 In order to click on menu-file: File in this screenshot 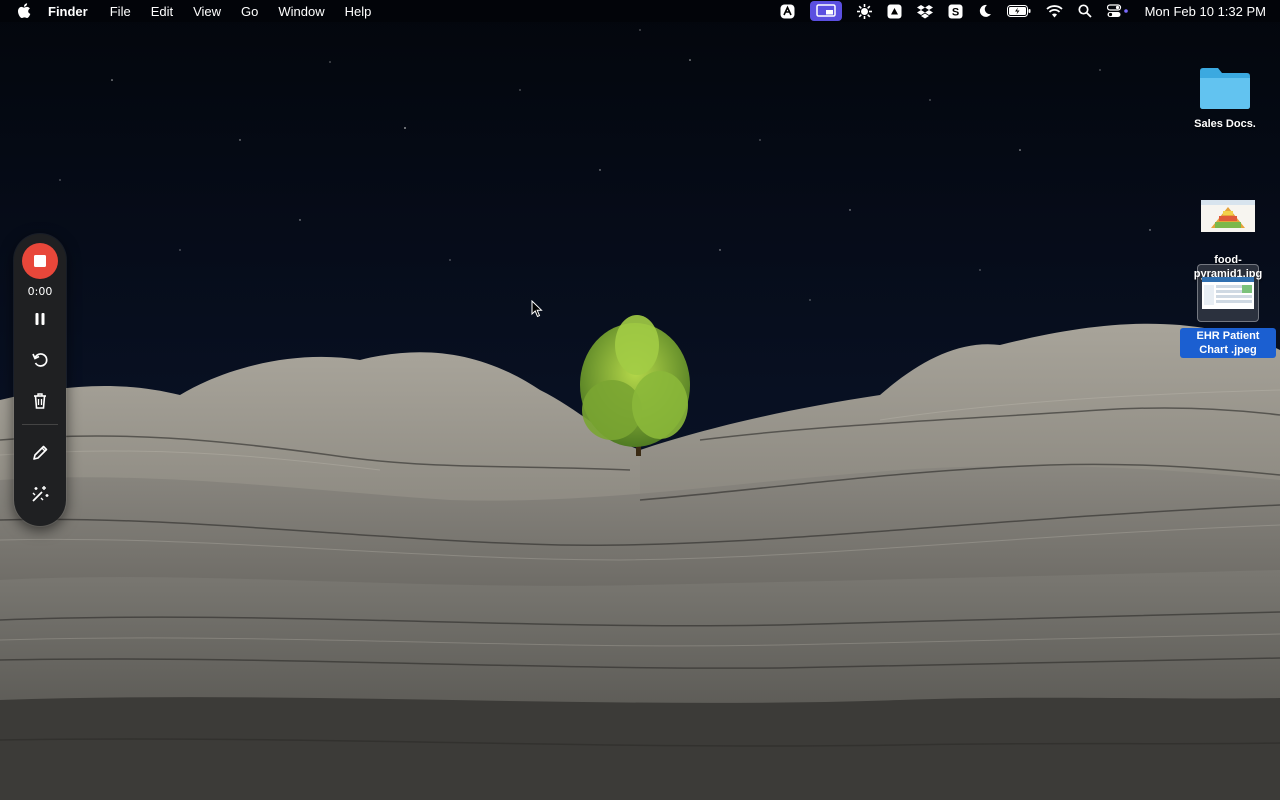, I will do `click(120, 11)`.